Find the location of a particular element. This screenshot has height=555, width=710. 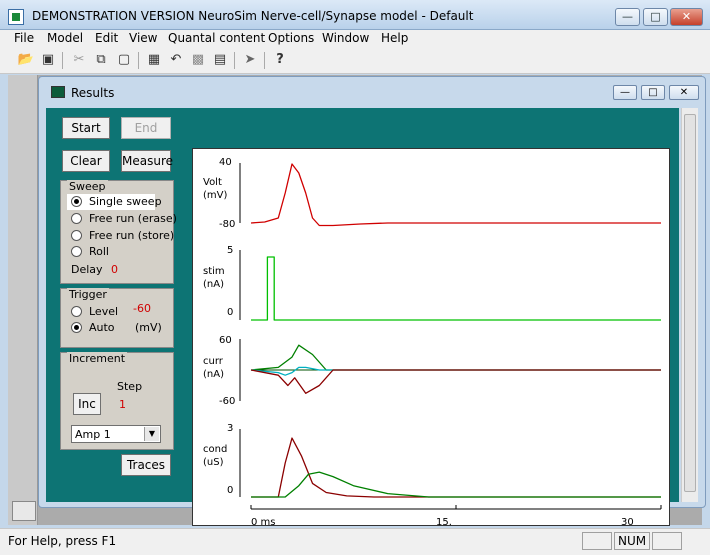

free-run-store-label: Free run (store) is located at coordinates (132, 235).